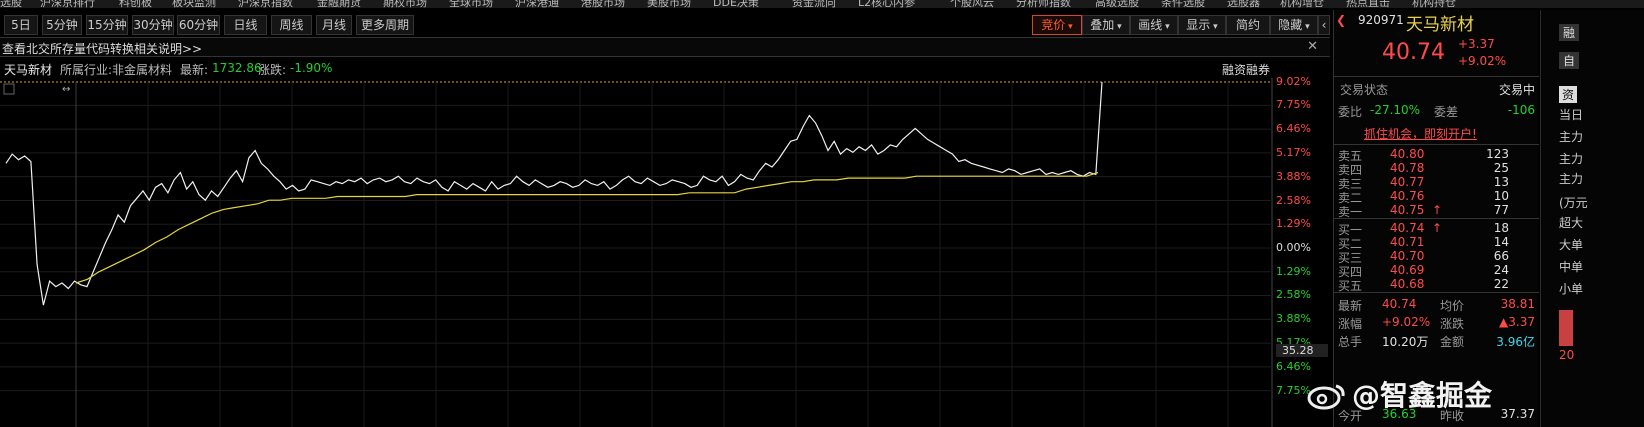 The image size is (1644, 427). I want to click on top-menu-item: 沪深京排行, so click(67, 4).